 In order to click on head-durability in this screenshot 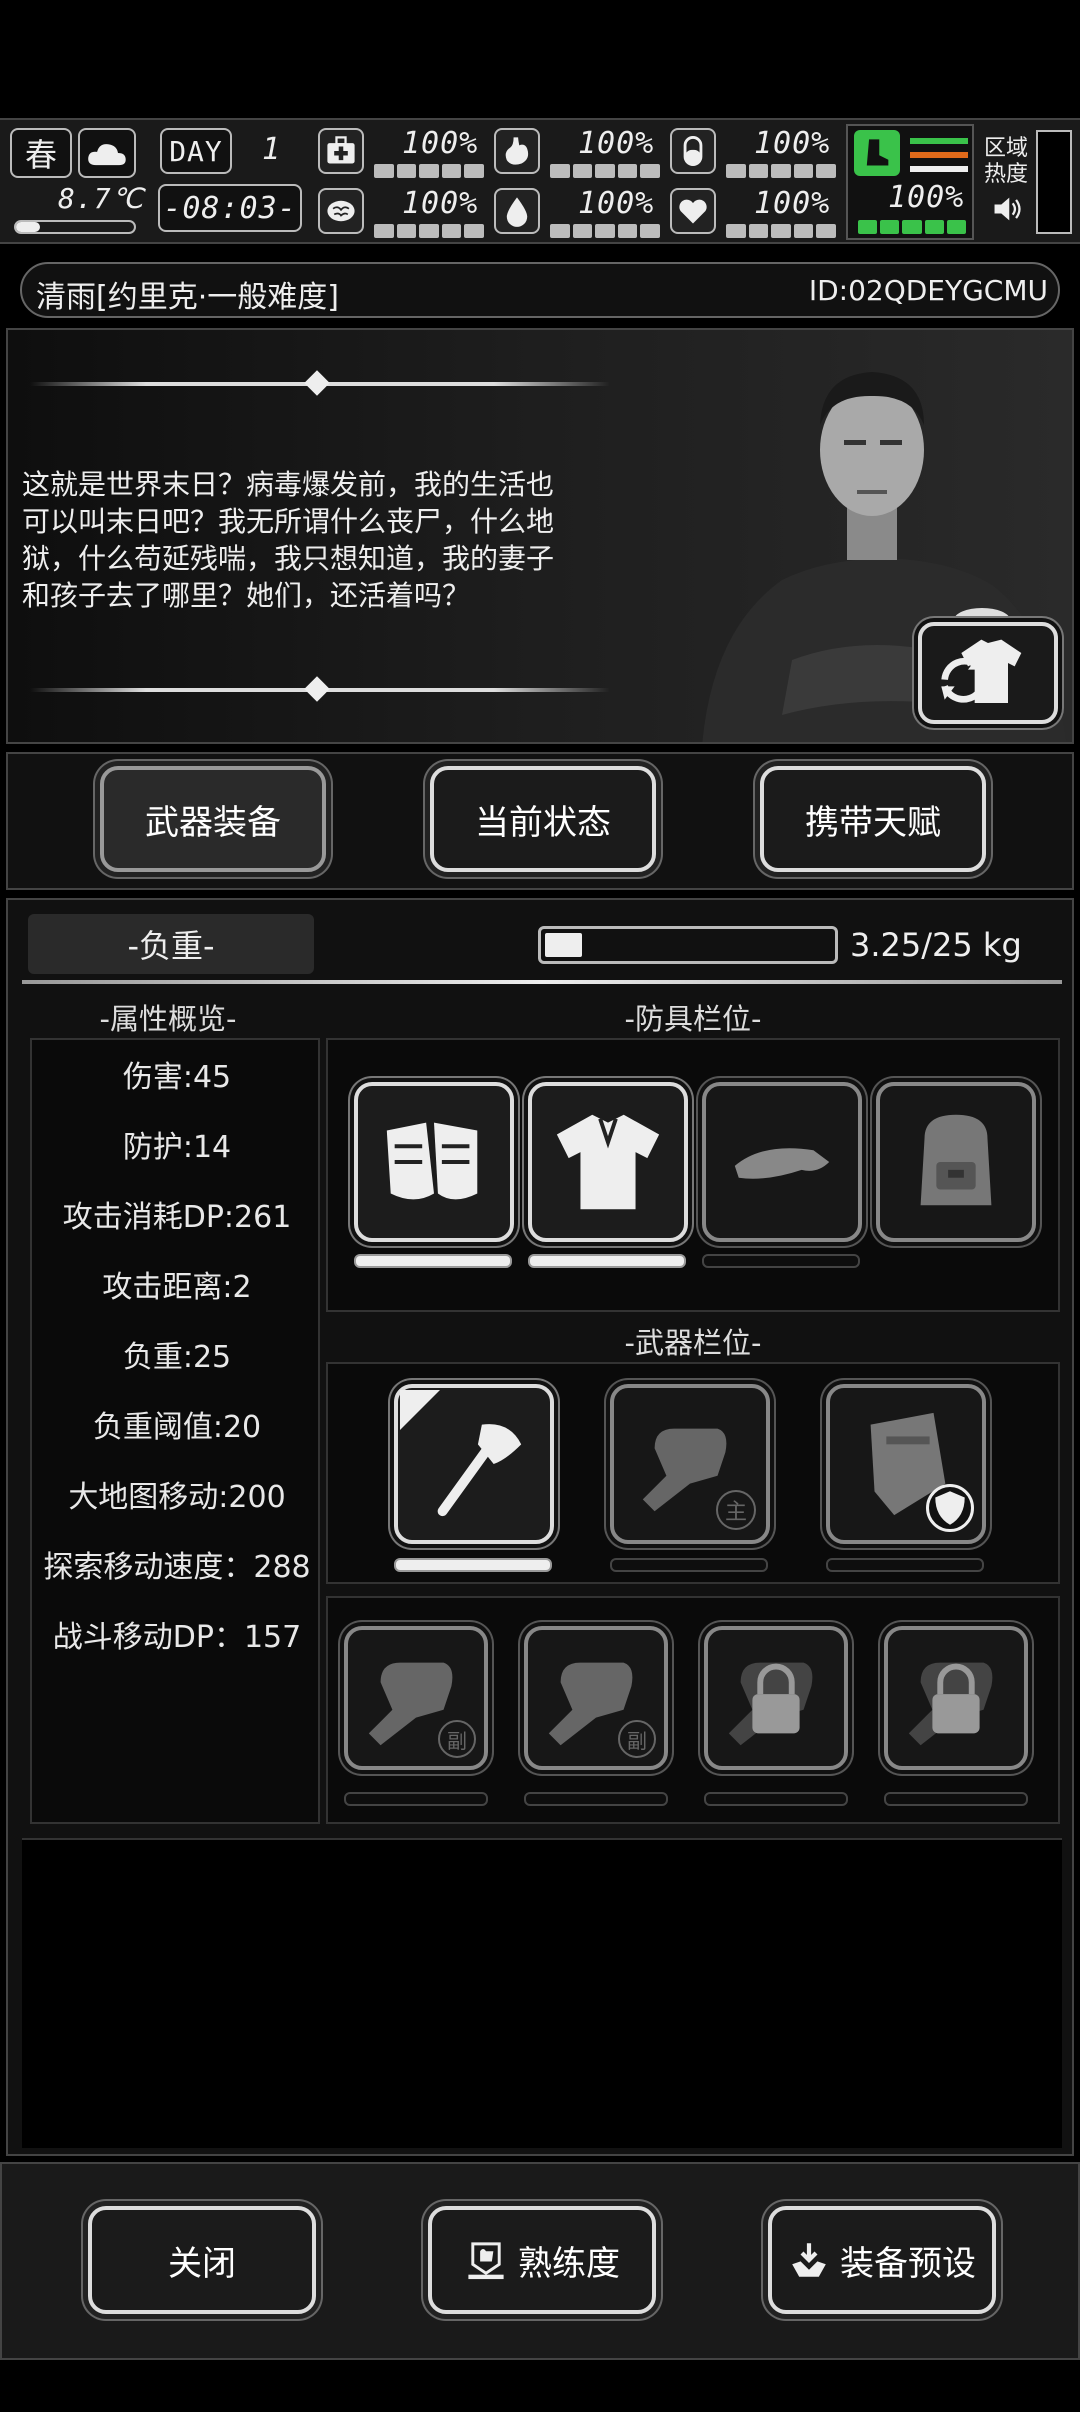, I will do `click(781, 1261)`.